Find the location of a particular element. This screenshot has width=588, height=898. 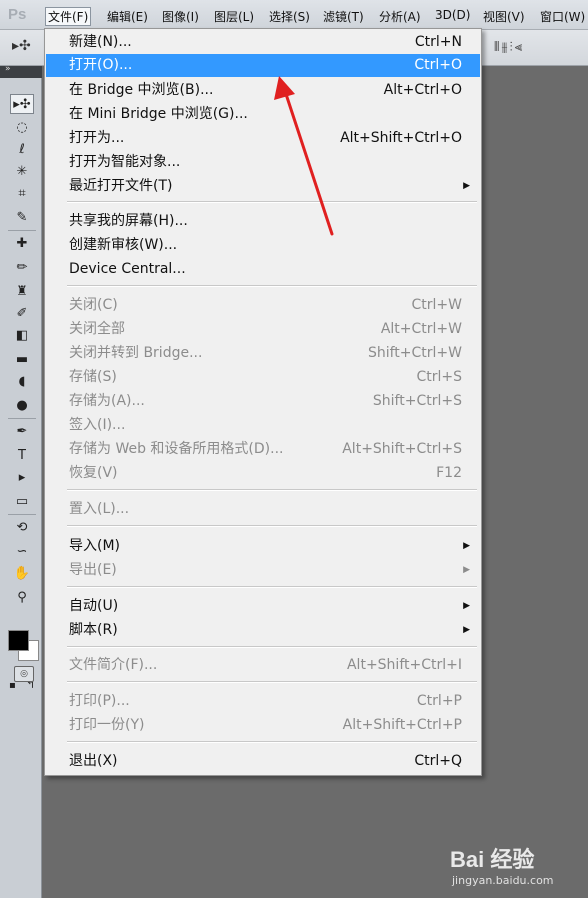

foreground-color-swatch is located at coordinates (18, 640).